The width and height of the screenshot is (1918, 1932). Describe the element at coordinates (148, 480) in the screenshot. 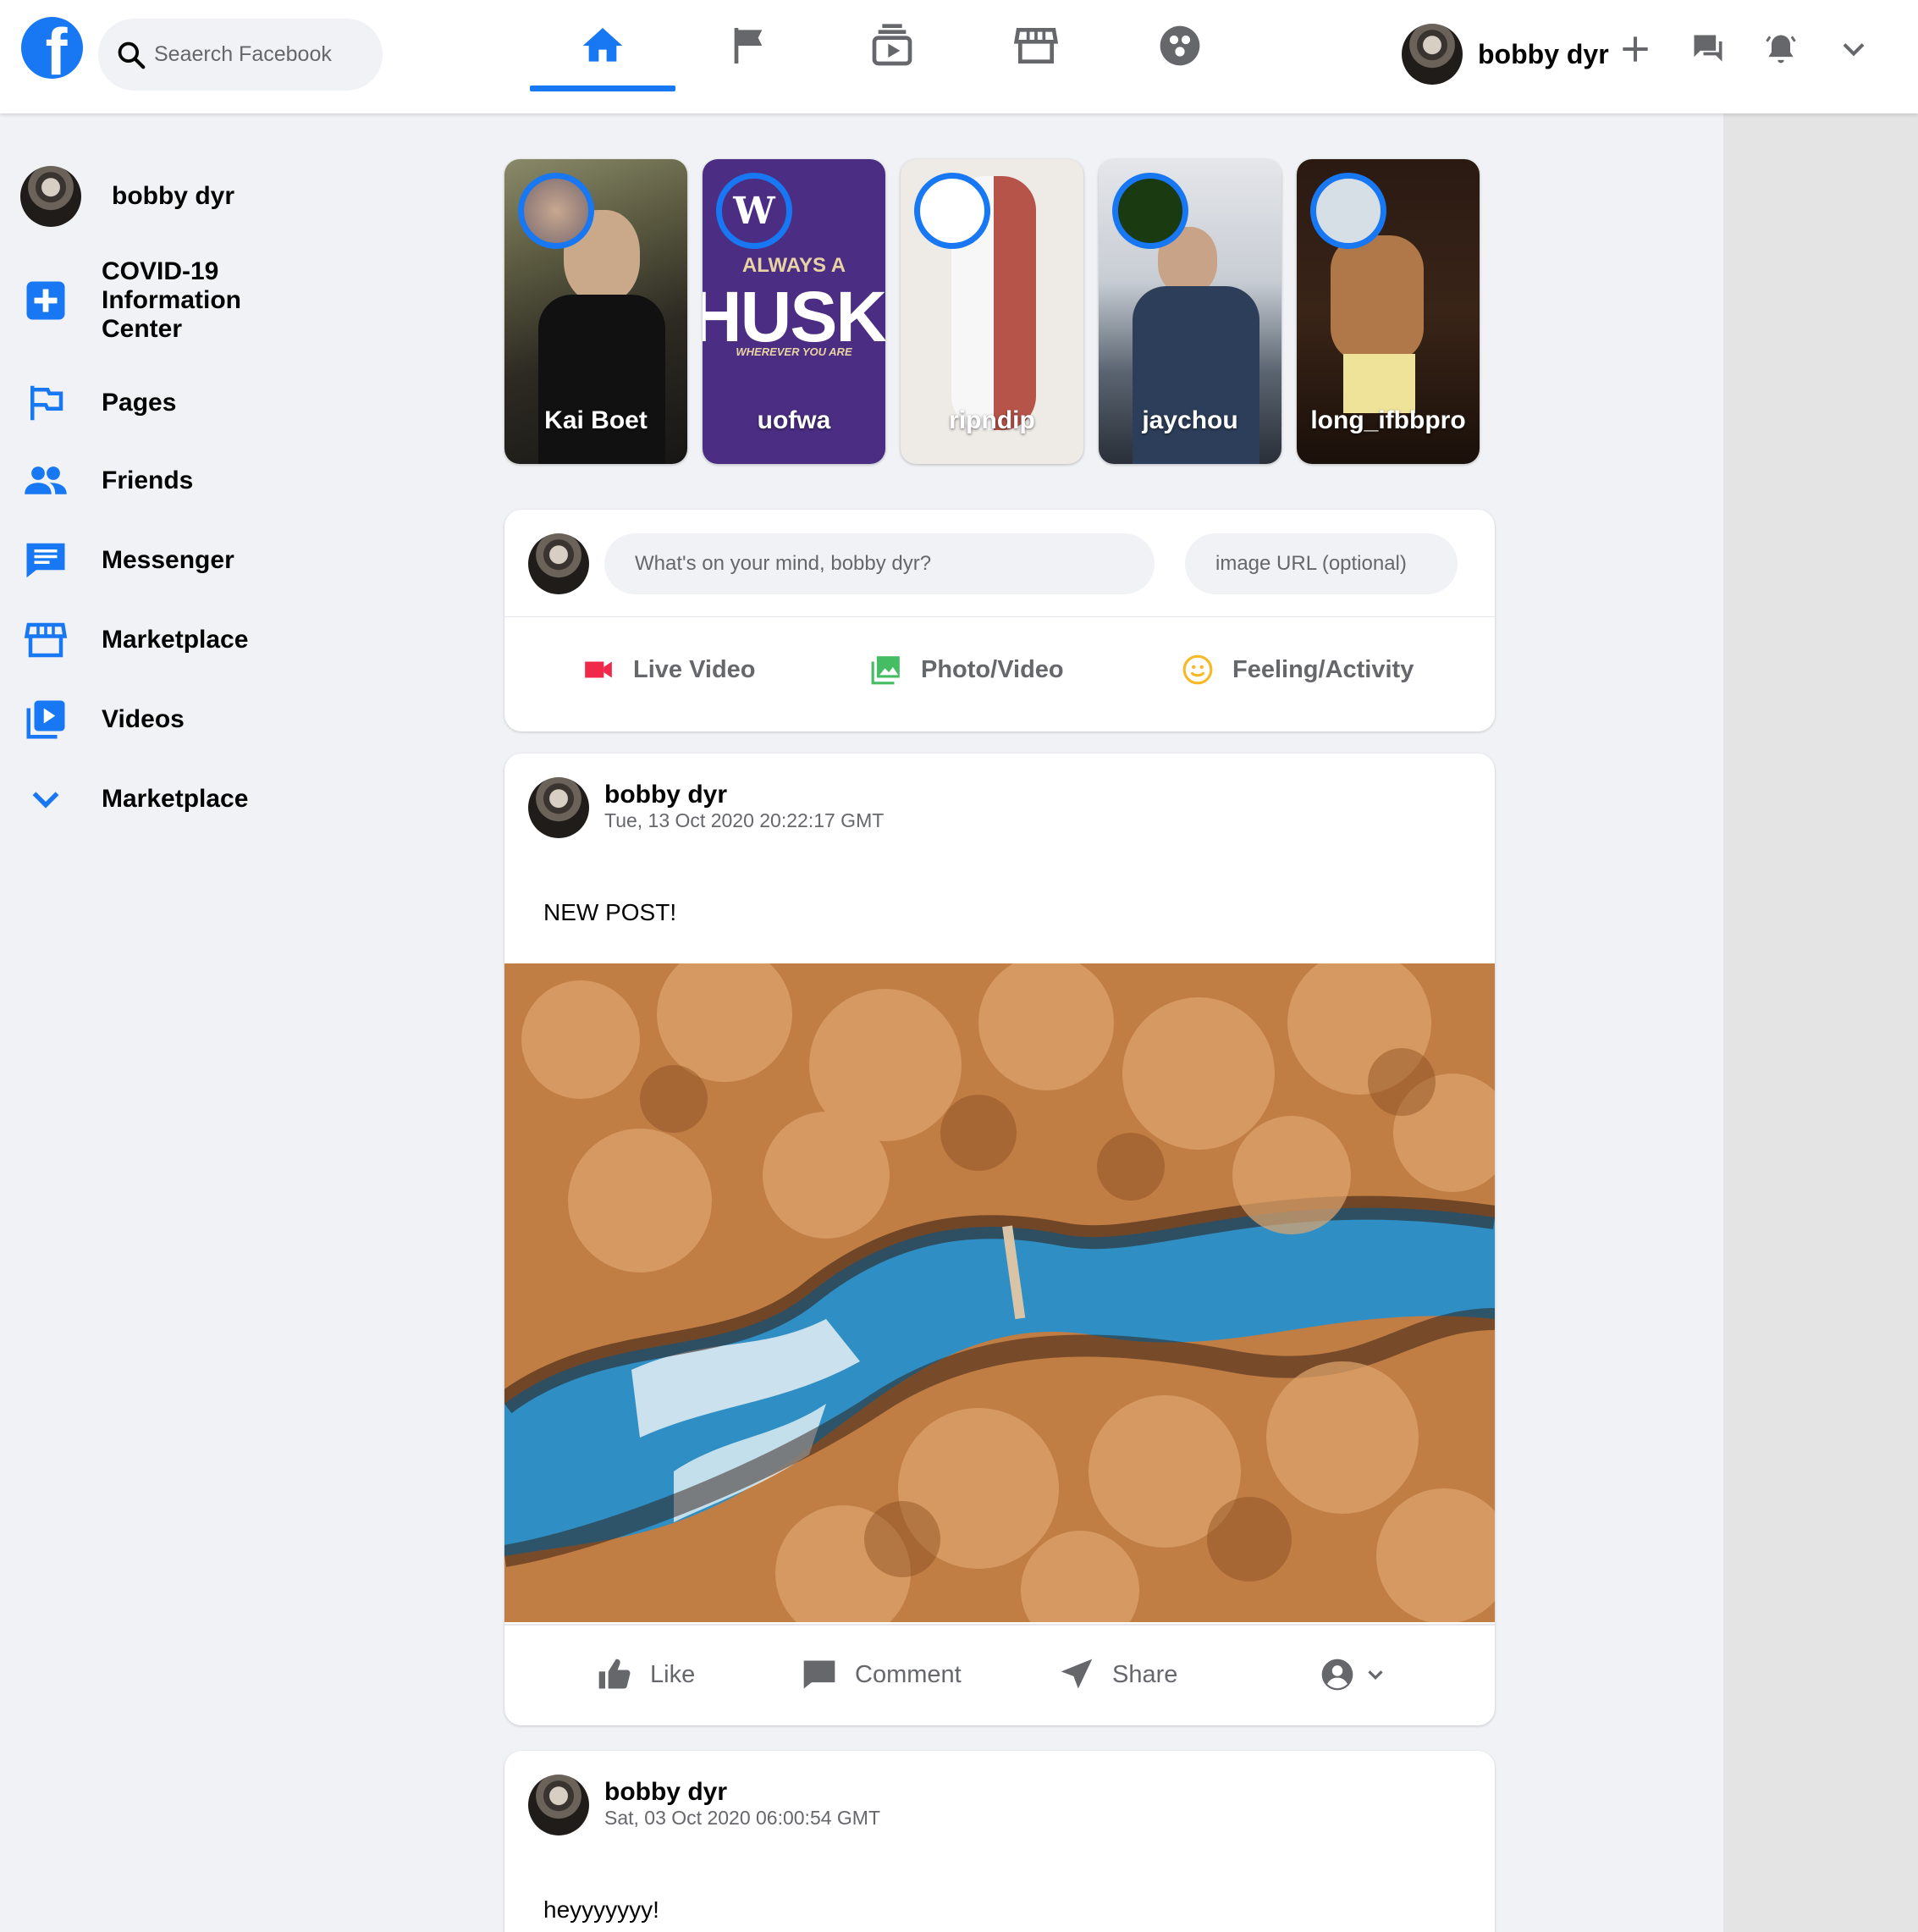

I see `sidebar-item-label: Friends` at that location.